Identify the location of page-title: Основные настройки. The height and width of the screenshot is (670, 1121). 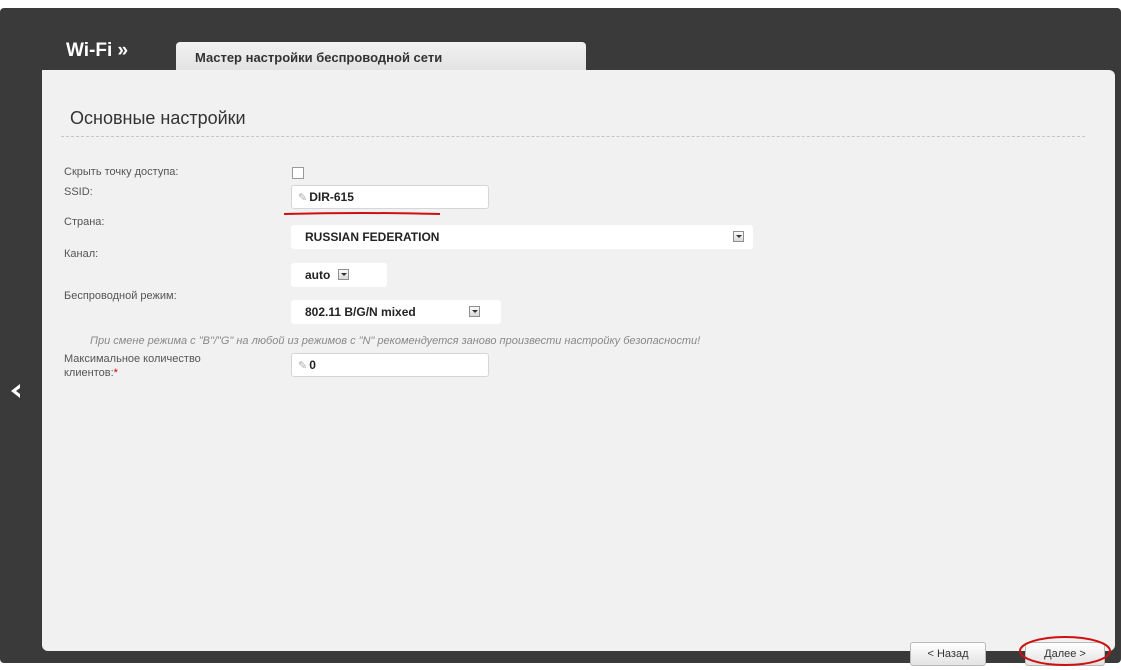
(158, 118).